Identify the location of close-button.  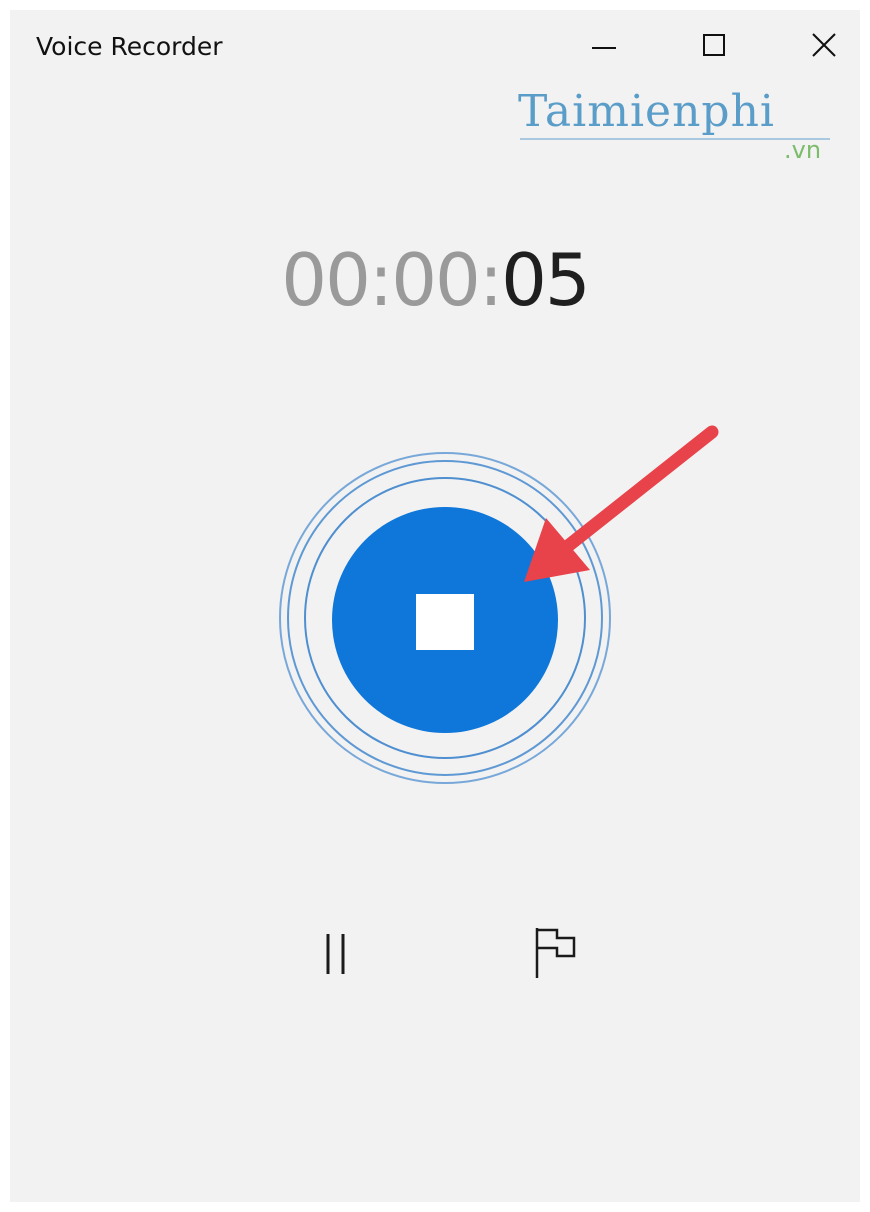
(824, 46).